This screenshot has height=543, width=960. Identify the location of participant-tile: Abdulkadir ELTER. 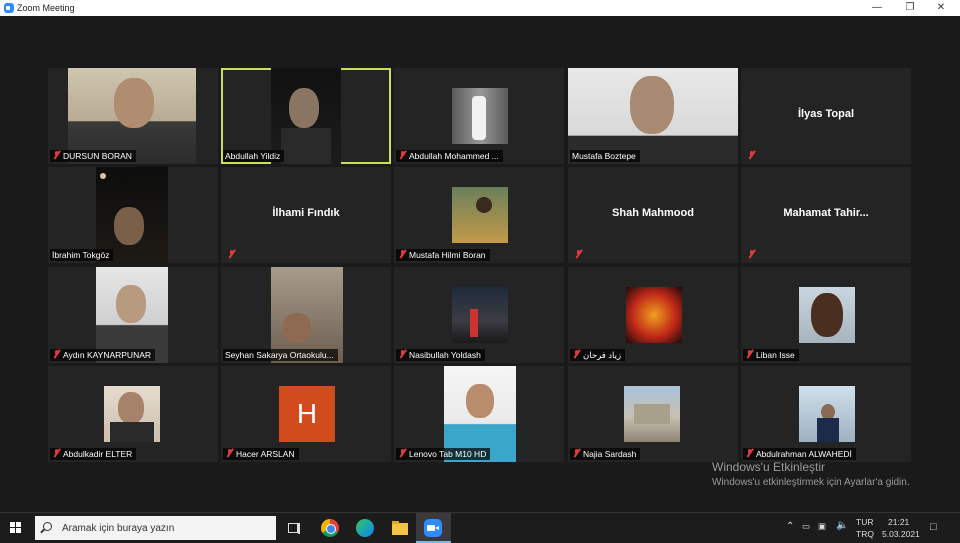
(133, 414).